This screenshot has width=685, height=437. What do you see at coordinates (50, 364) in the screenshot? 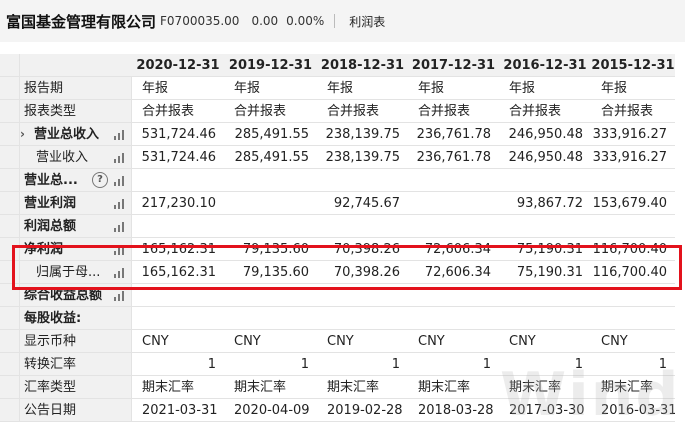
I see `row-label-text: 转换汇率` at bounding box center [50, 364].